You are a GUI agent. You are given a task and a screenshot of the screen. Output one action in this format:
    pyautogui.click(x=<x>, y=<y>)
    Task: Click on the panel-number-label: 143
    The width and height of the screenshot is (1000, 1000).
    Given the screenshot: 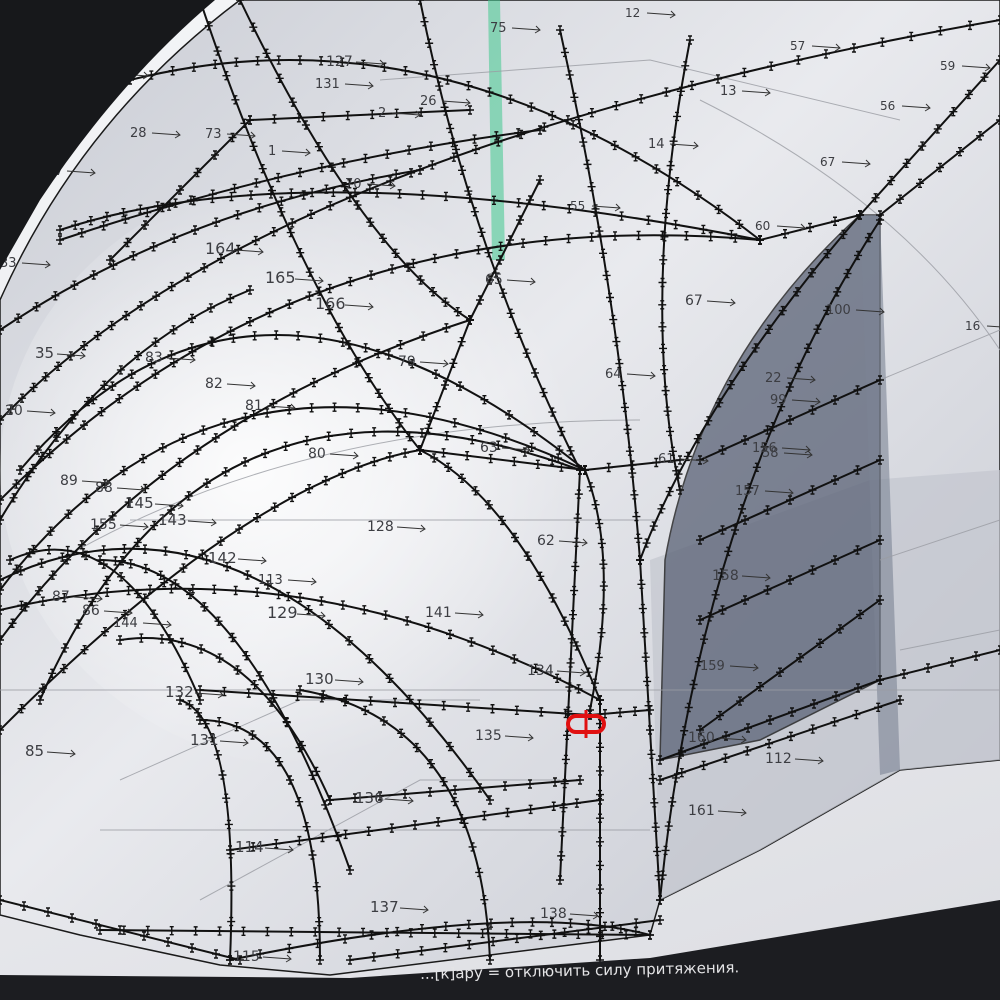 What is the action you would take?
    pyautogui.click(x=172, y=520)
    